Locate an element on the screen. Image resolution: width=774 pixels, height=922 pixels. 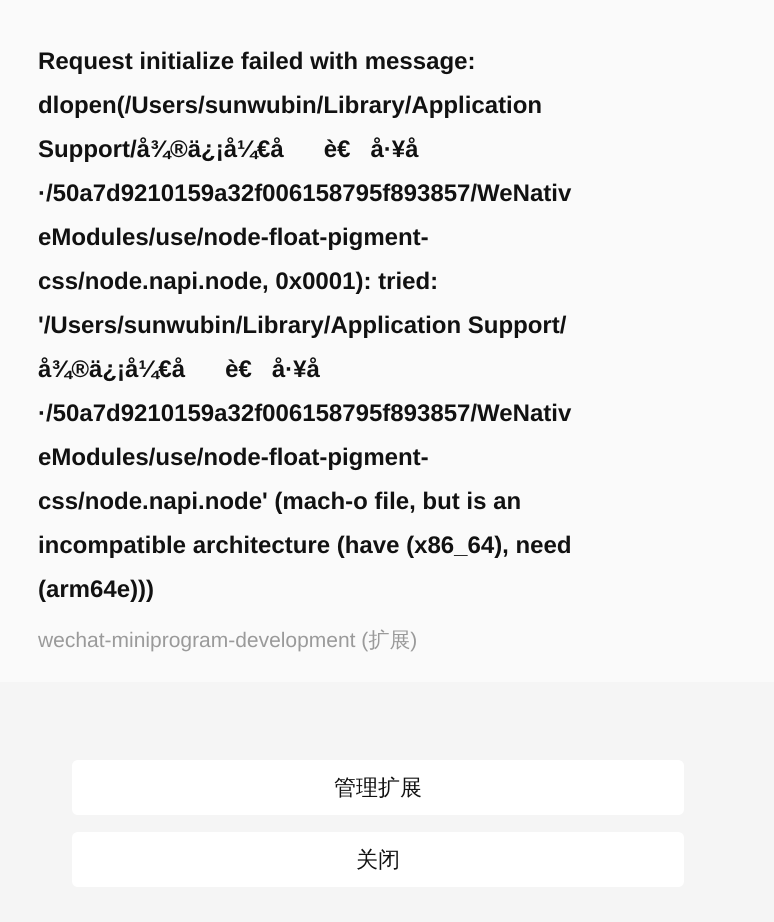
extension-source: wechat-miniprogram-development (扩展) is located at coordinates (228, 641).